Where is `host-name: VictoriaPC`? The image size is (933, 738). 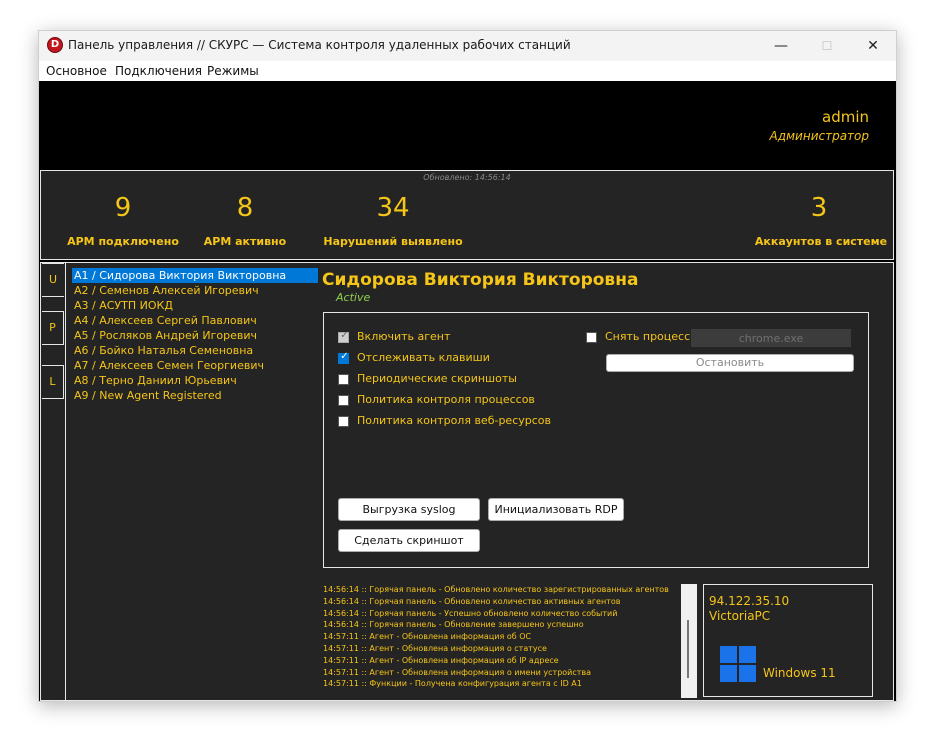
host-name: VictoriaPC is located at coordinates (740, 616).